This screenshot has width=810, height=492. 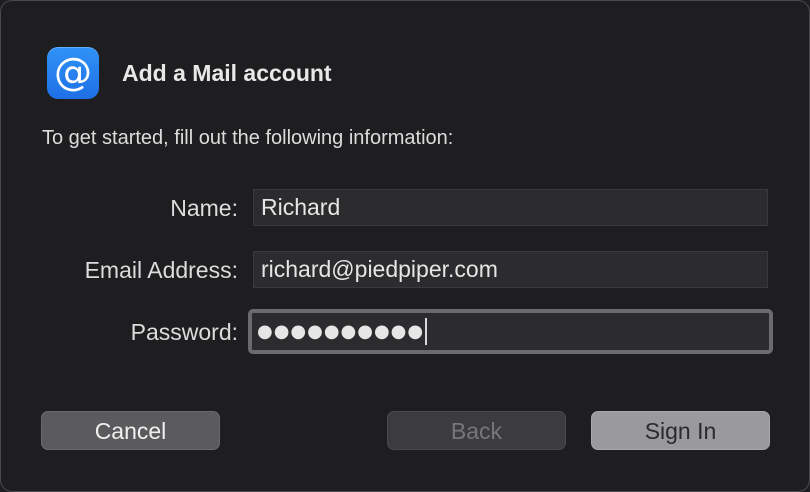 I want to click on mail-app-icon: @, so click(x=73, y=73).